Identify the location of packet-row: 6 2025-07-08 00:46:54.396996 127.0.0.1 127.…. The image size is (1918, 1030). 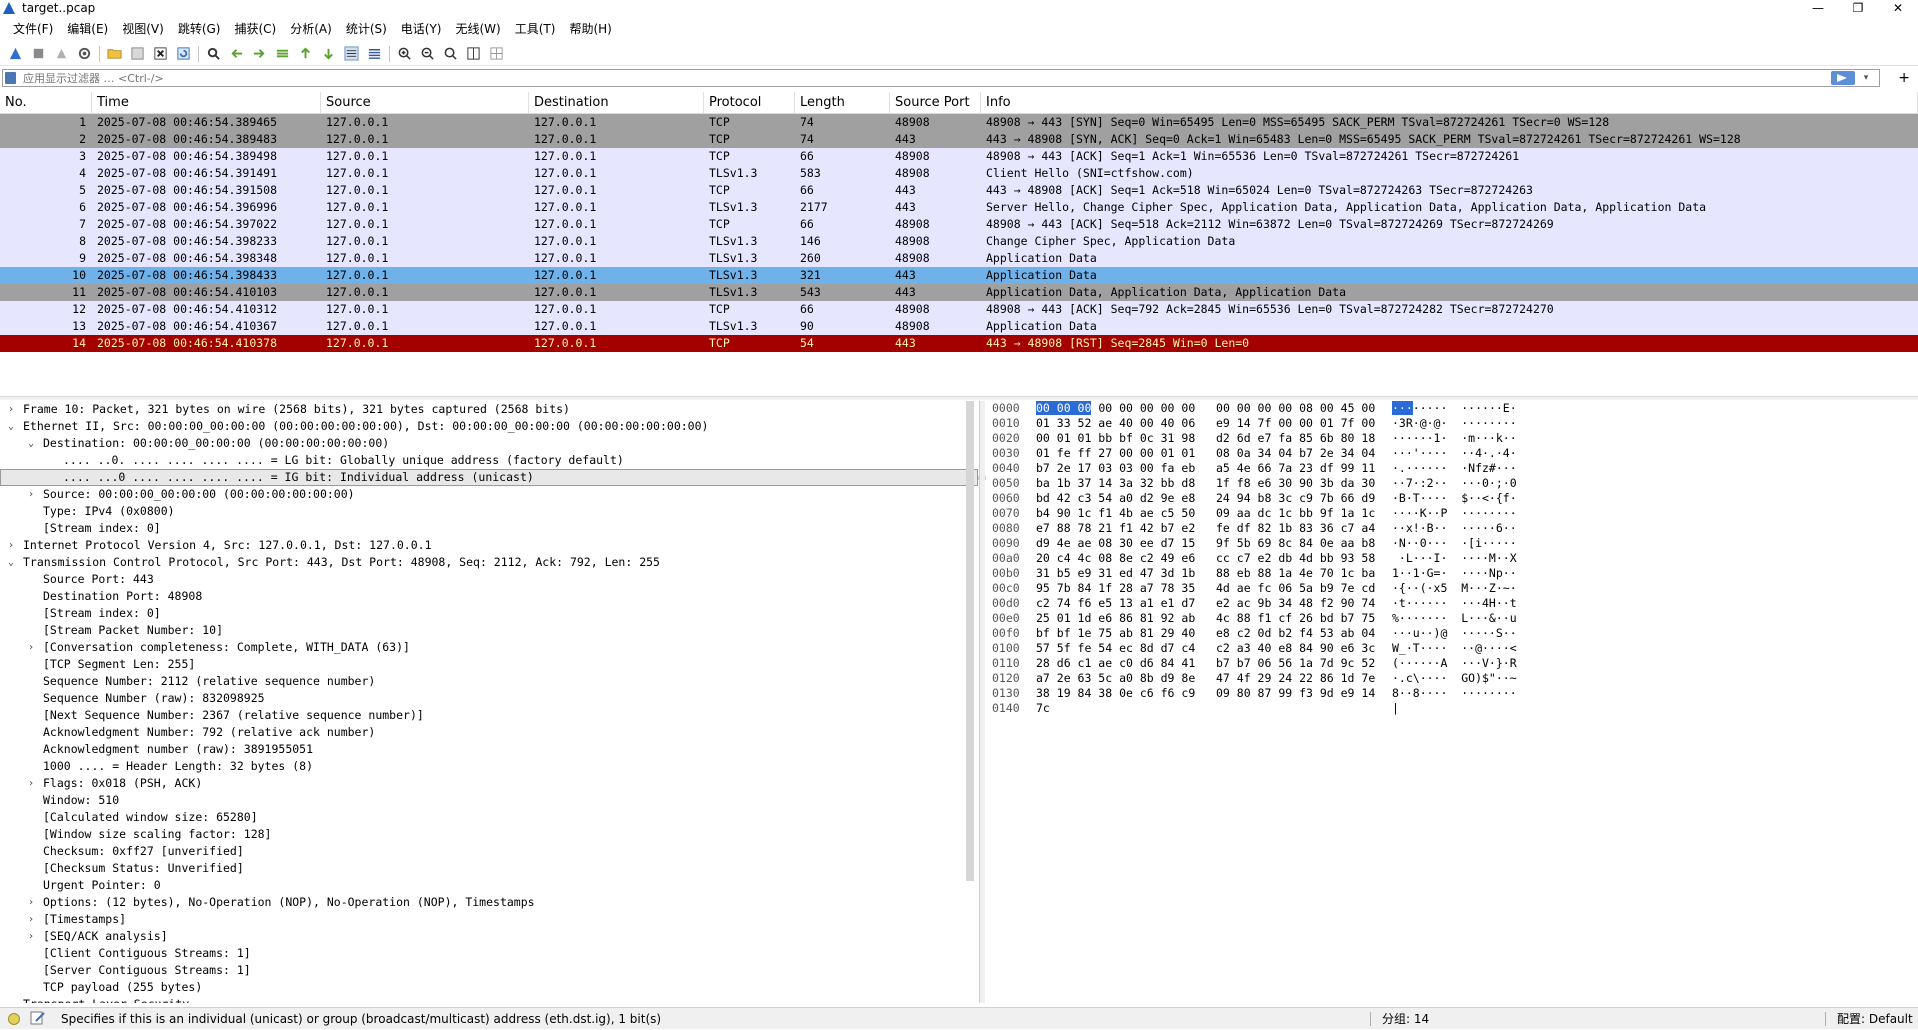
(959, 207).